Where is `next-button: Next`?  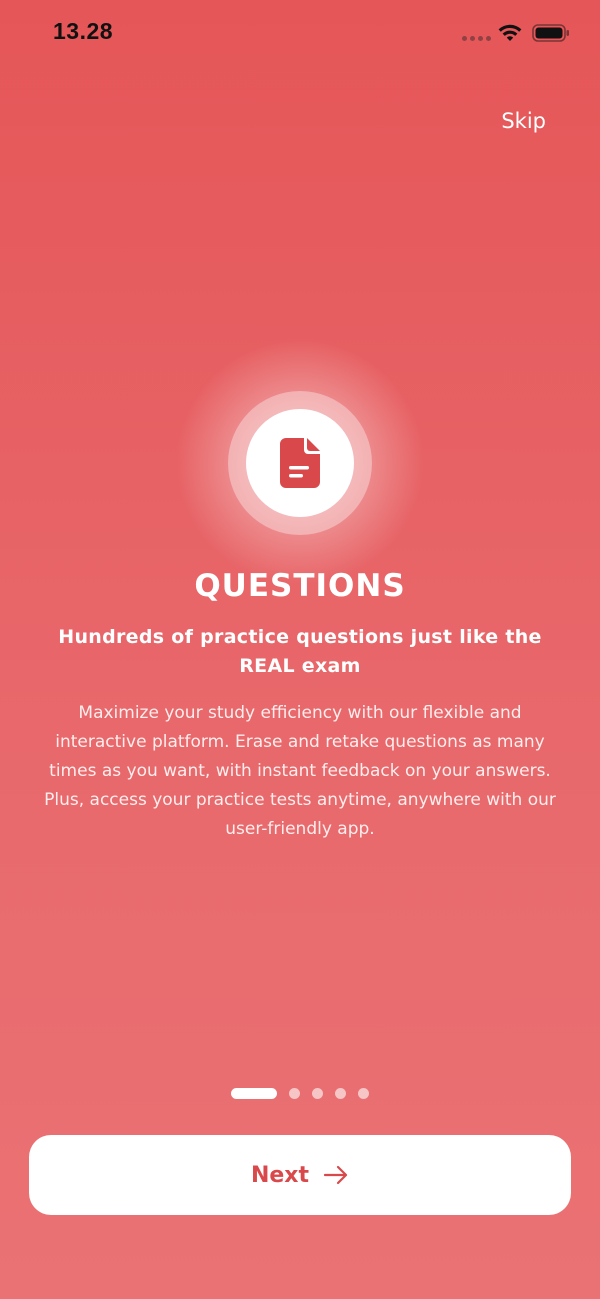
next-button: Next is located at coordinates (300, 1175).